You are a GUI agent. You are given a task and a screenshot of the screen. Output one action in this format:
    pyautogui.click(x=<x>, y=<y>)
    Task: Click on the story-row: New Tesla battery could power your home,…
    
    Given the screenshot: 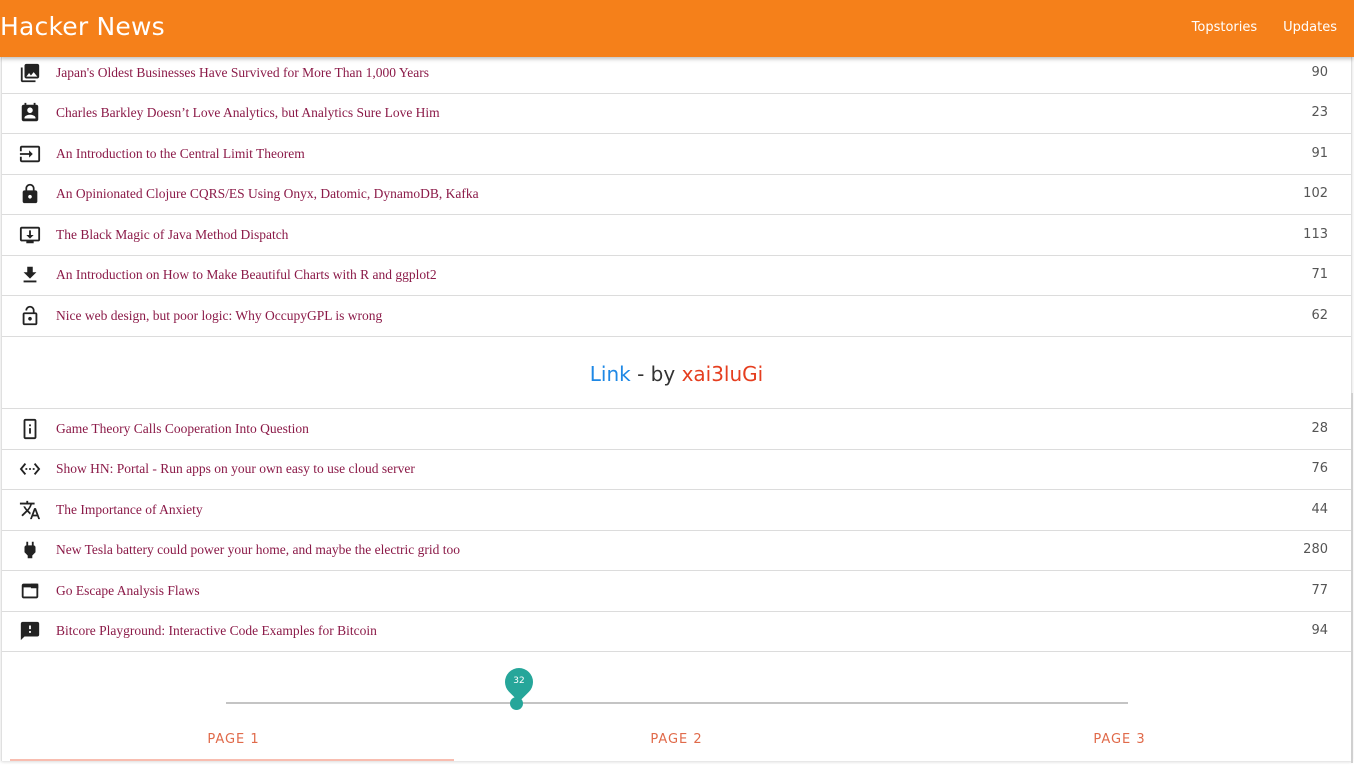 What is the action you would take?
    pyautogui.click(x=676, y=551)
    